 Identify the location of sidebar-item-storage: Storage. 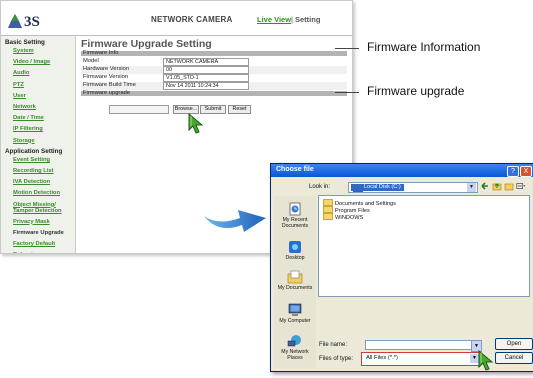
(24, 141).